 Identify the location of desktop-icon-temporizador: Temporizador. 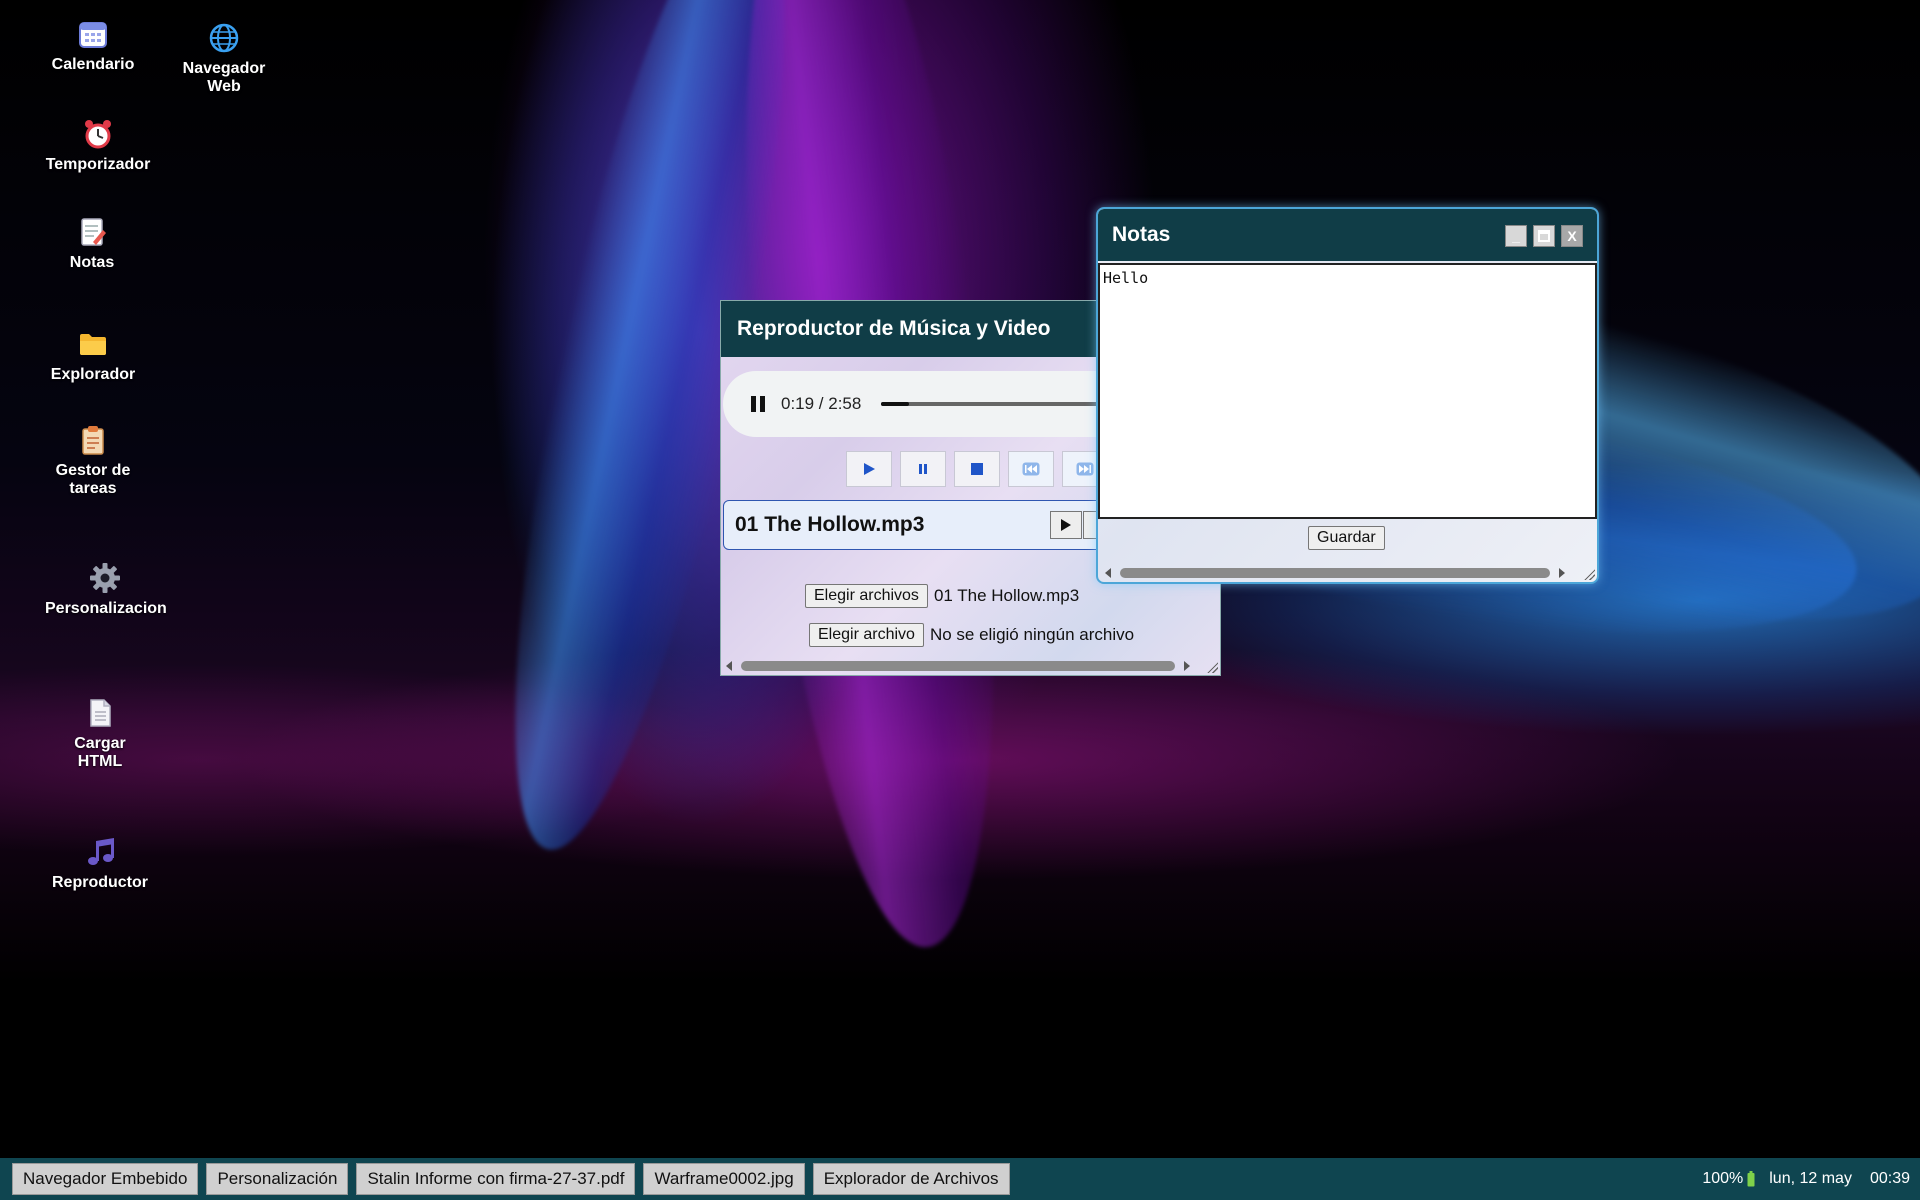
(98, 145).